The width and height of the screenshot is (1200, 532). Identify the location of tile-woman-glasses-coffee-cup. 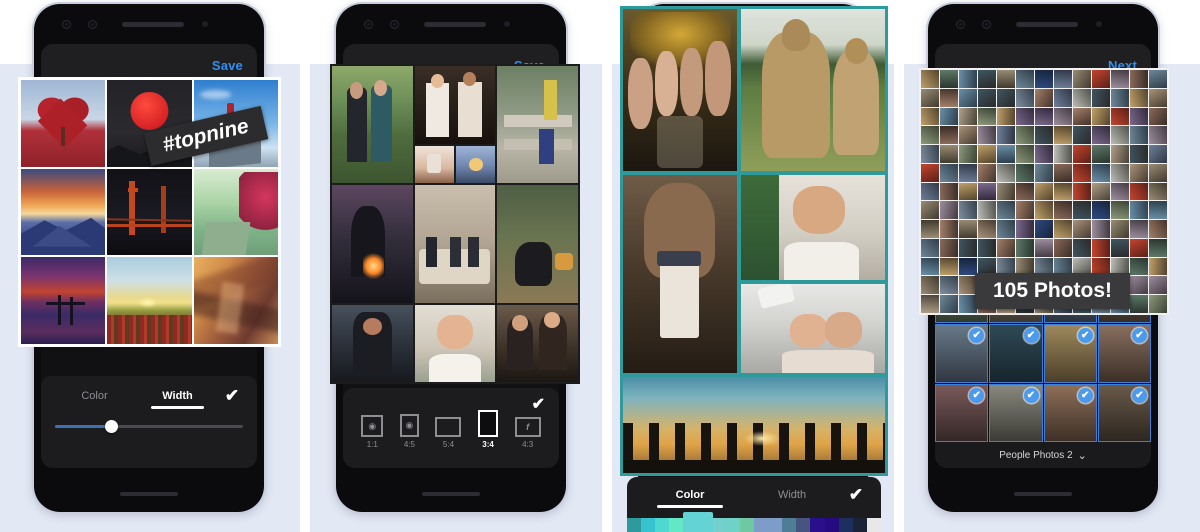
(680, 274).